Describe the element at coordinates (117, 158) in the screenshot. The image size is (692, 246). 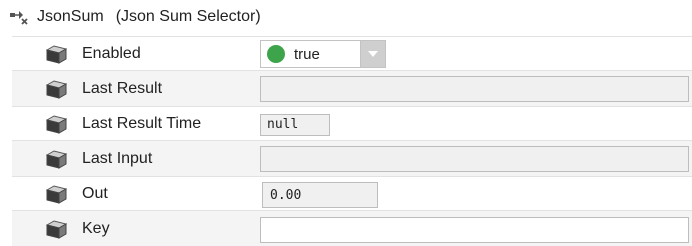
I see `property-label: Last Input` at that location.